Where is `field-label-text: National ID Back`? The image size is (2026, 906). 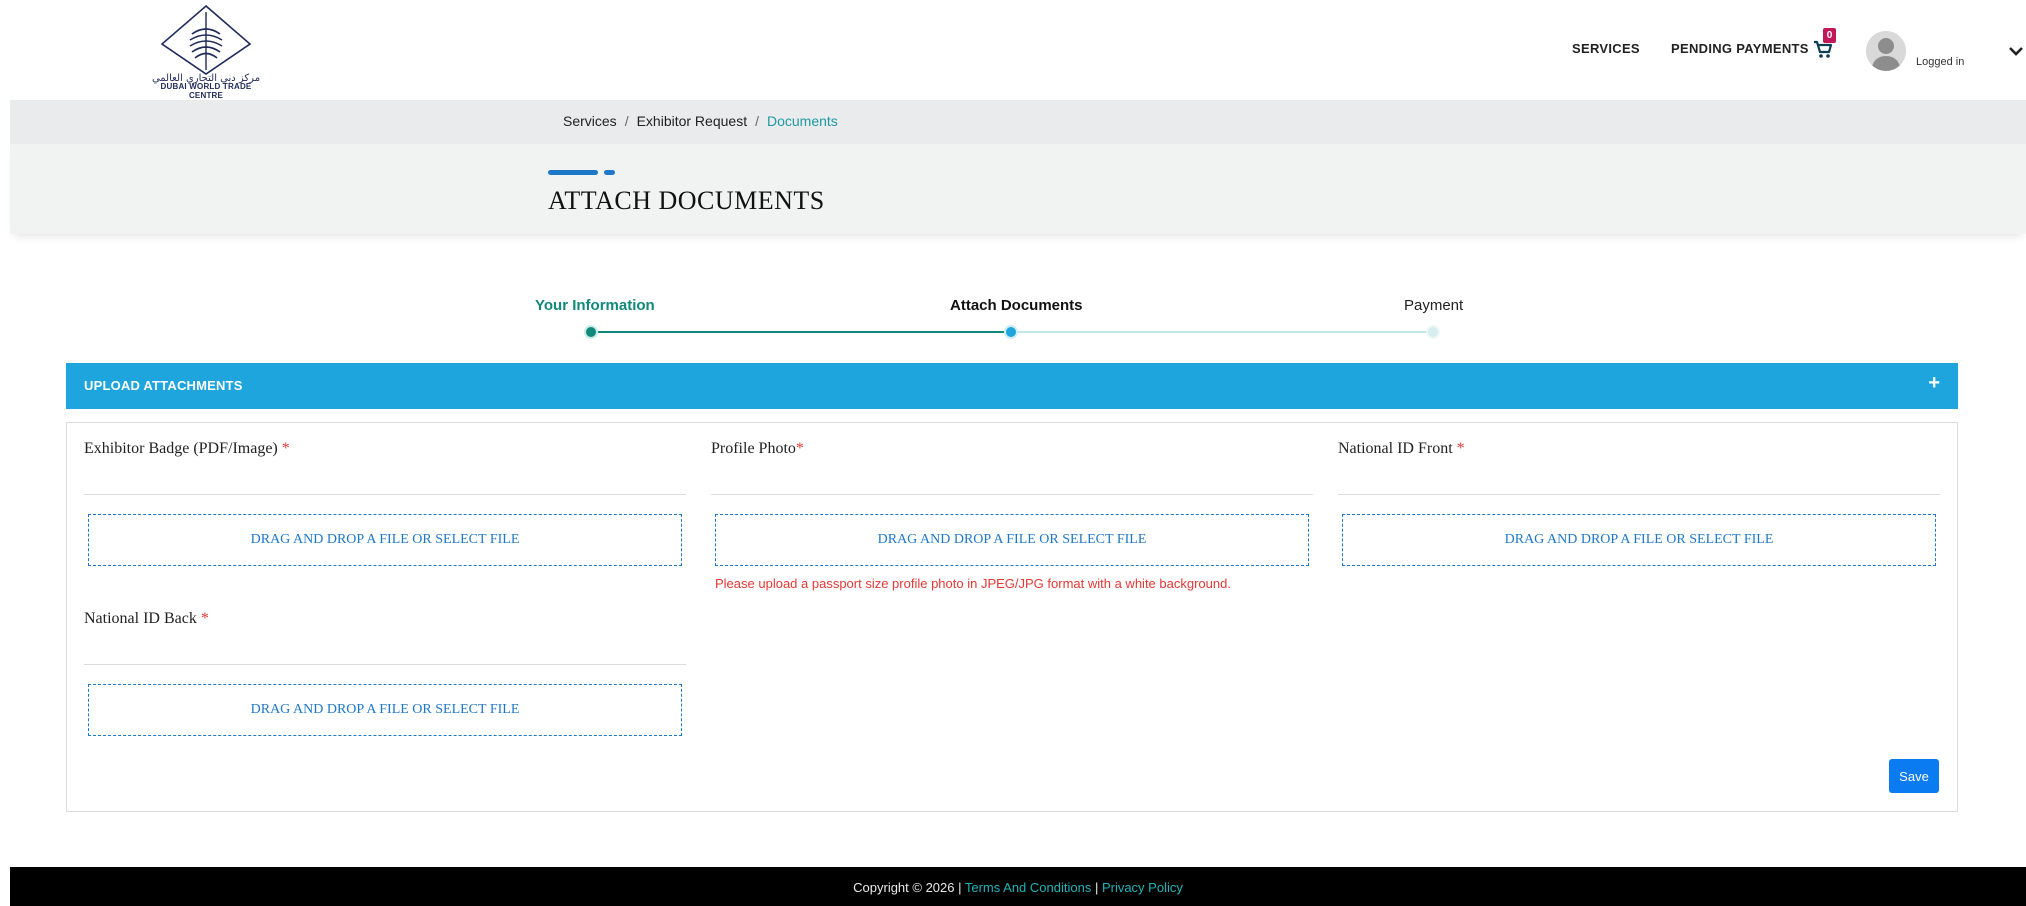 field-label-text: National ID Back is located at coordinates (140, 618).